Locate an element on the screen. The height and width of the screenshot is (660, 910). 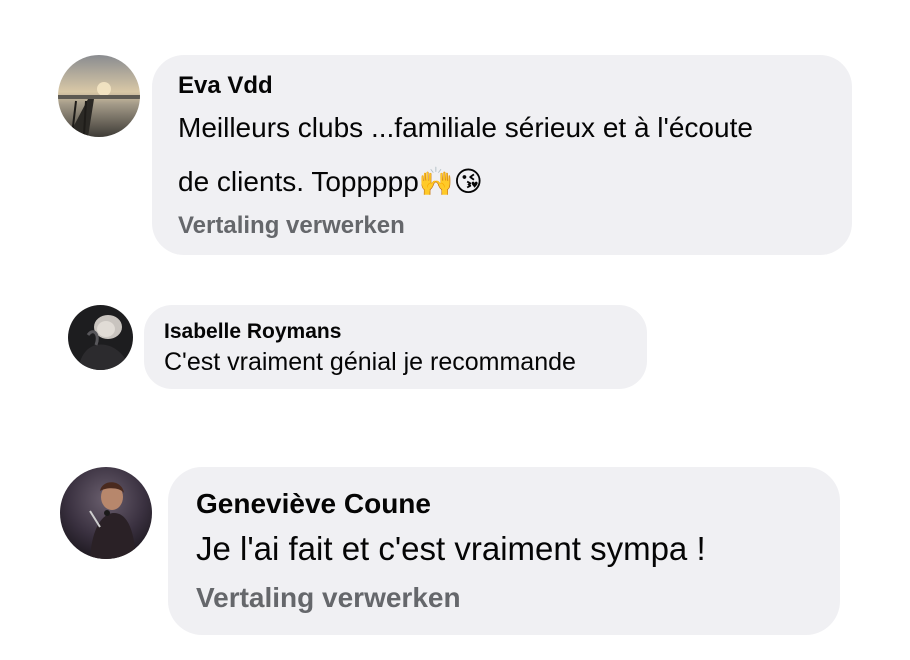
comment-author: Geneviève Coune is located at coordinates (504, 504).